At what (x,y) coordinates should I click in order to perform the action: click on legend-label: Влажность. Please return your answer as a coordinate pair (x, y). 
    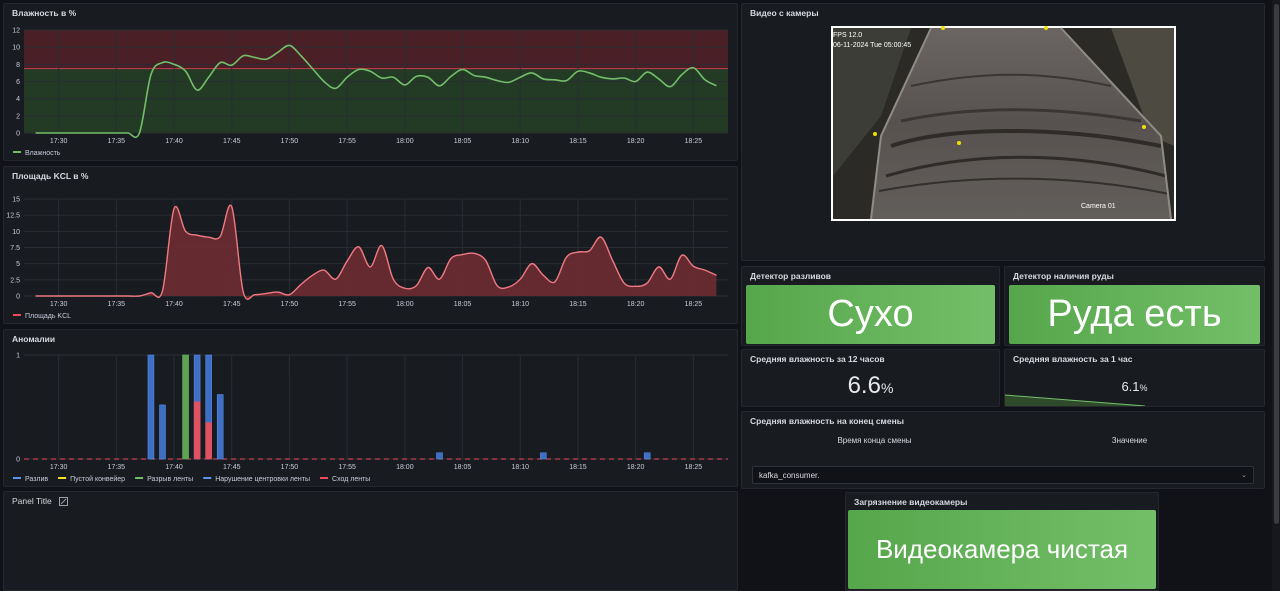
    Looking at the image, I should click on (43, 153).